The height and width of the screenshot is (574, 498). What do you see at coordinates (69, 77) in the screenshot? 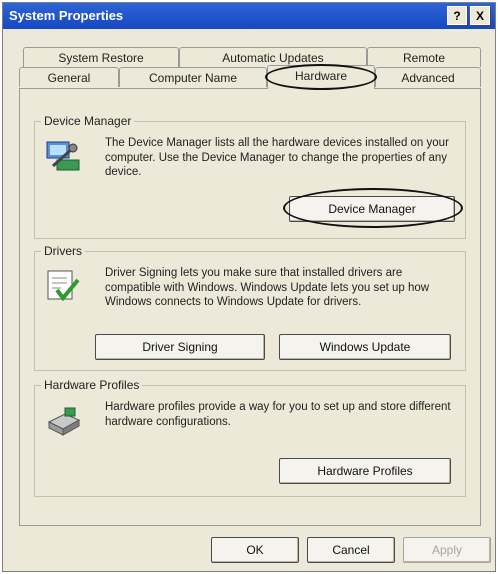
I see `tab-general: General` at bounding box center [69, 77].